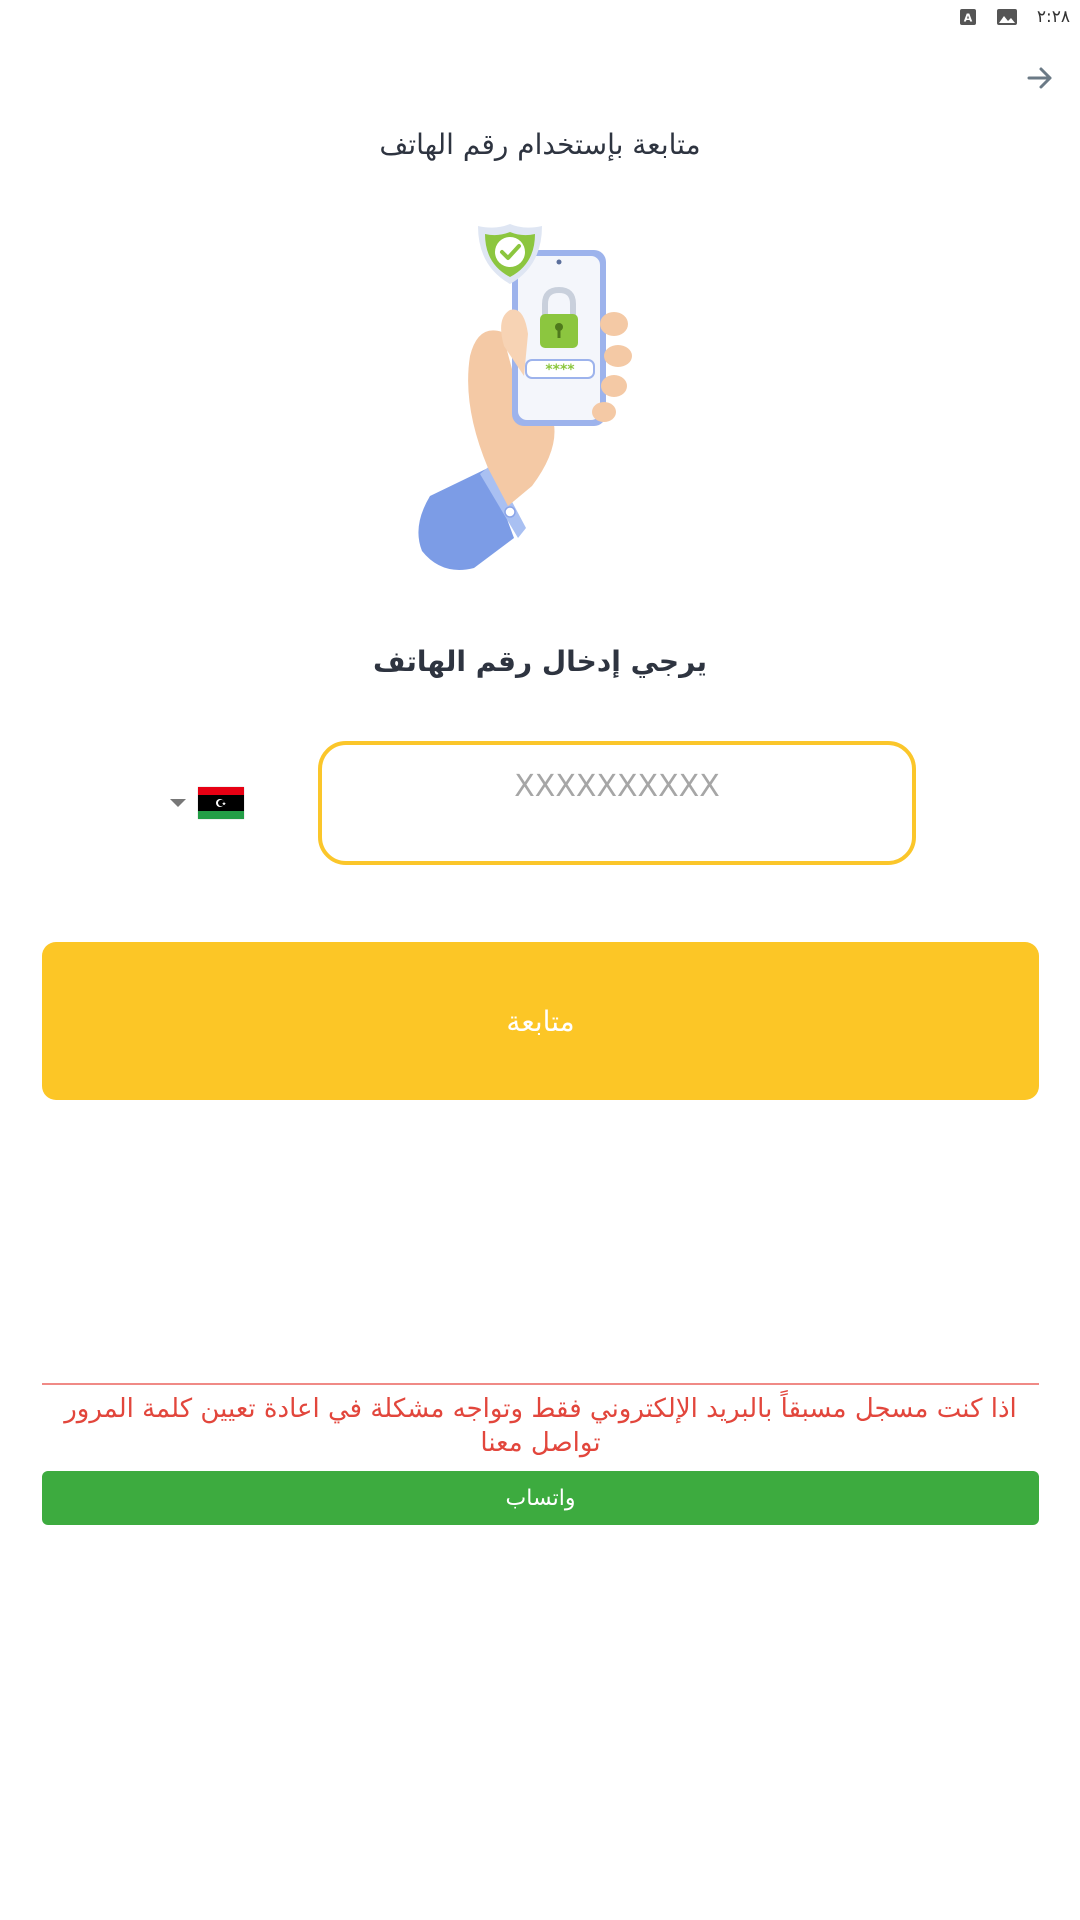 The width and height of the screenshot is (1080, 1920). Describe the element at coordinates (617, 803) in the screenshot. I see `phone-number-input` at that location.